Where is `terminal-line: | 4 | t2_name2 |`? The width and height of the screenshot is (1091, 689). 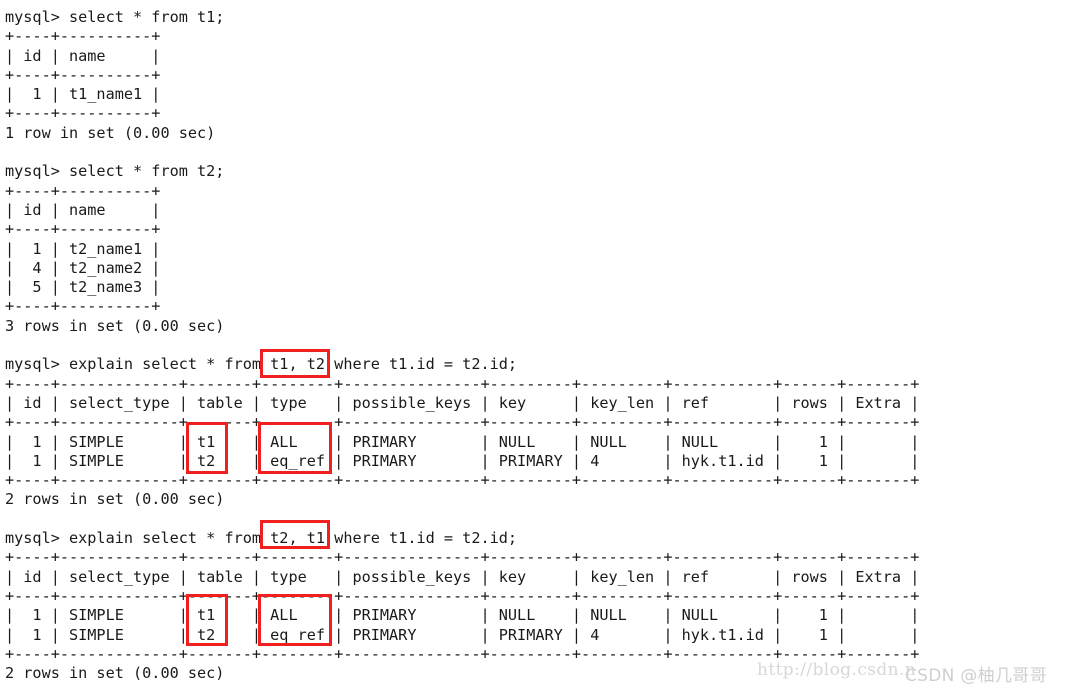
terminal-line: | 4 | t2_name2 | is located at coordinates (83, 267).